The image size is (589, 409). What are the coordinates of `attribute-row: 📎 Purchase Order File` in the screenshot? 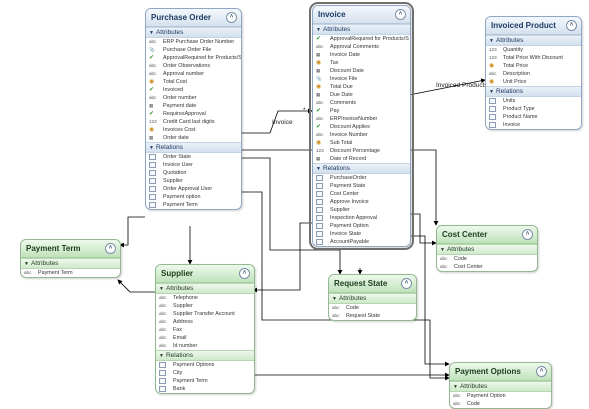 It's located at (193, 50).